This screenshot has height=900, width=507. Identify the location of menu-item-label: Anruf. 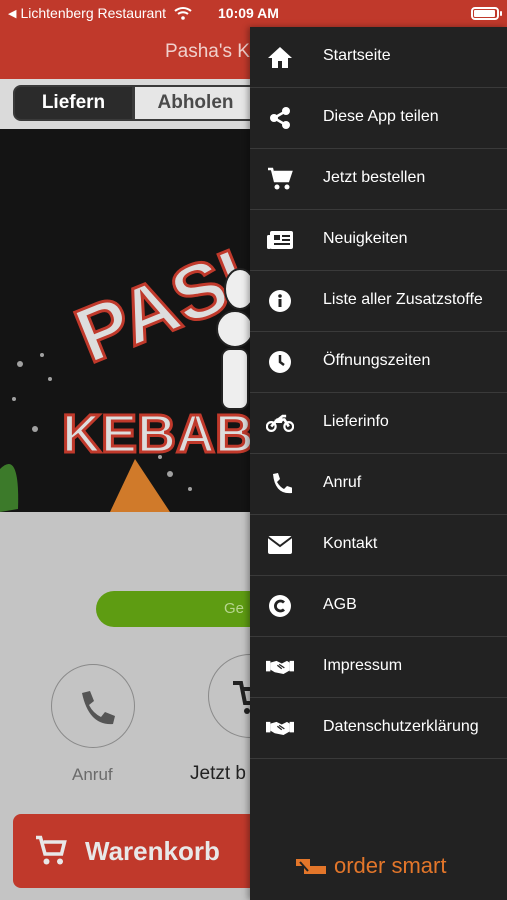
(342, 482).